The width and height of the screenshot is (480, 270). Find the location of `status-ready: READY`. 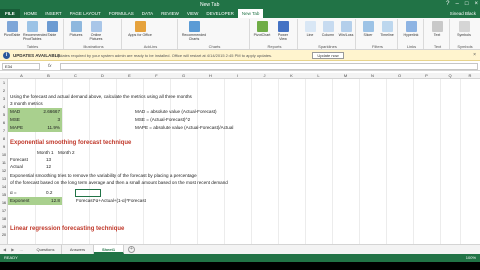

status-ready: READY is located at coordinates (11, 257).